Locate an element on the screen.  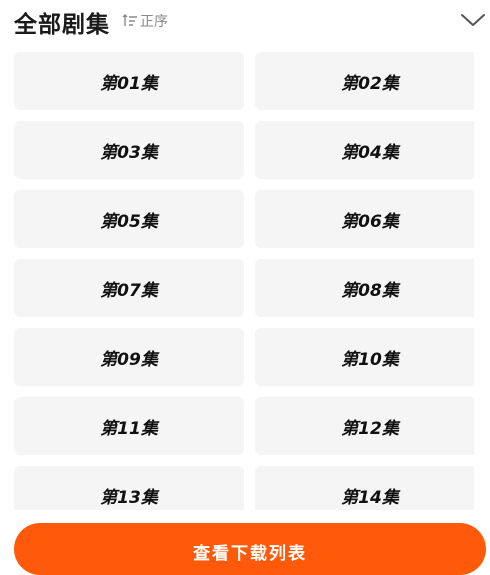
episode-tile: 第07集 is located at coordinates (129, 288).